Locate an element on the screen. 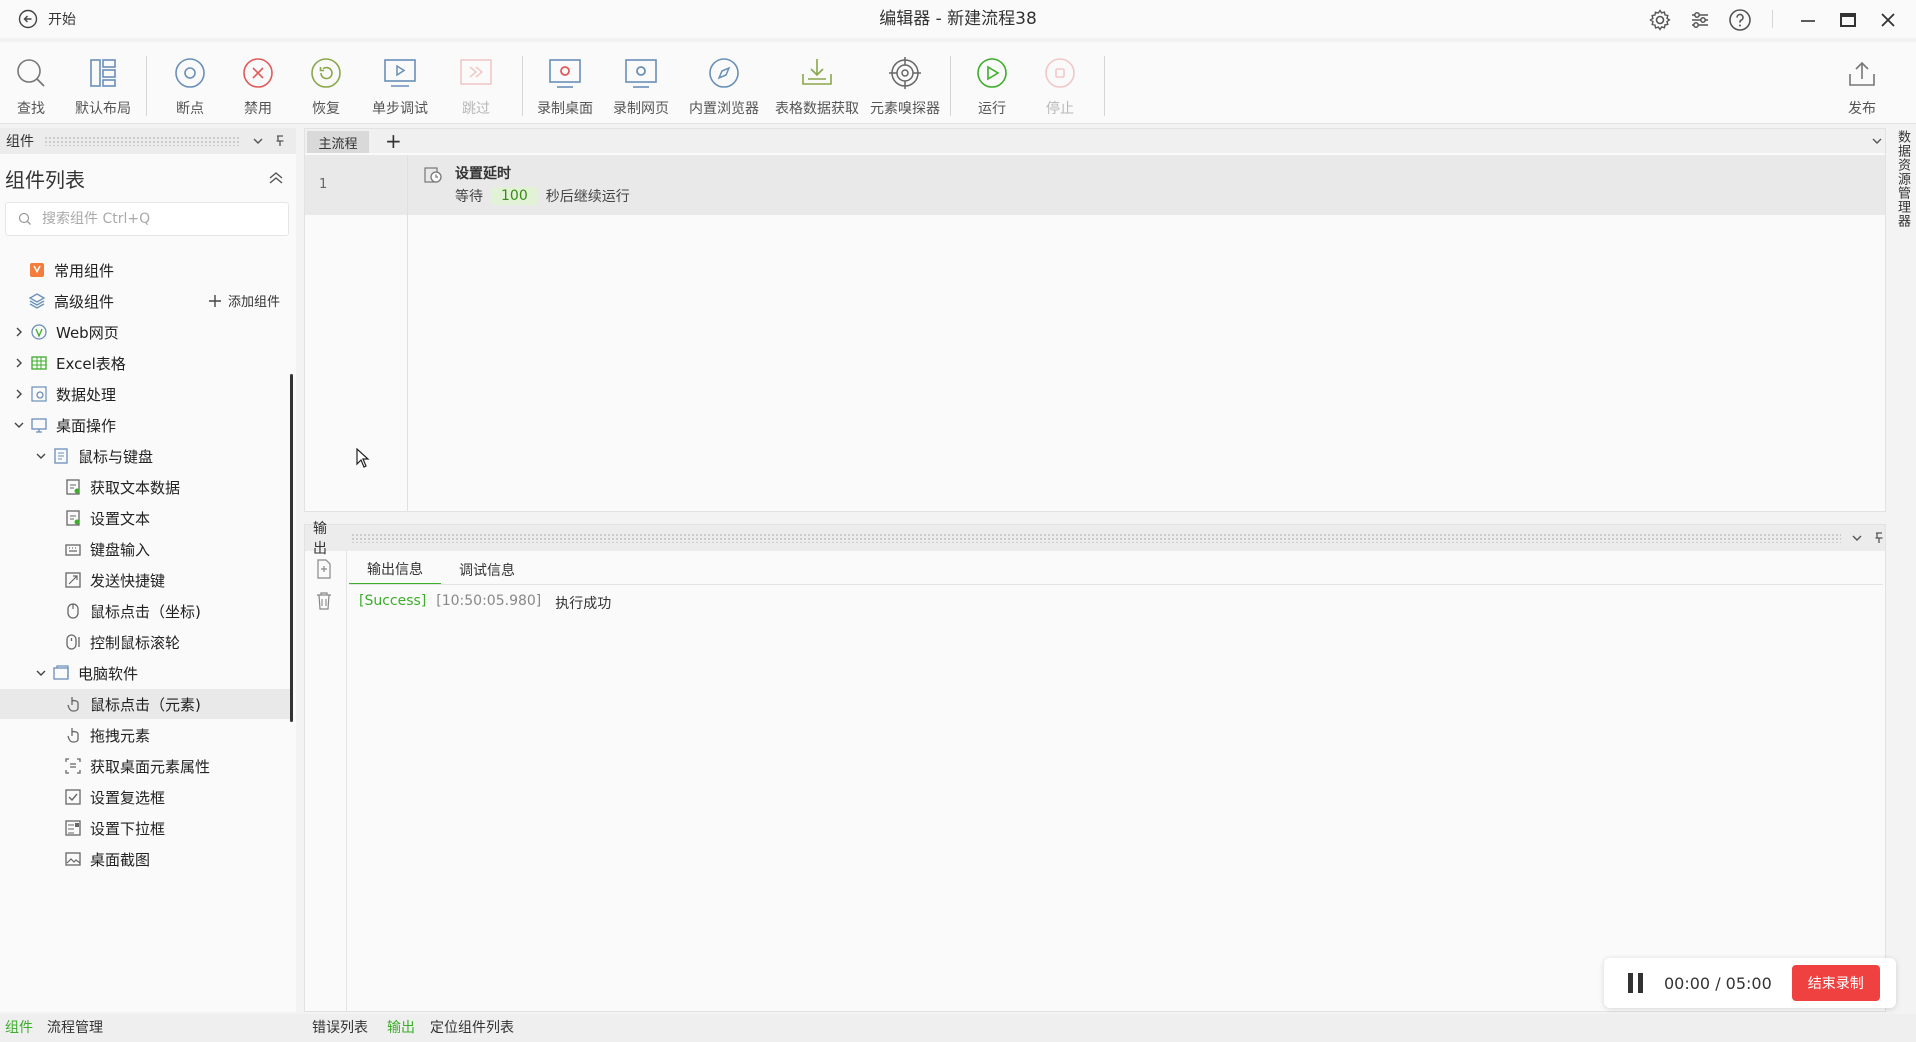  get-text-icon is located at coordinates (73, 487).